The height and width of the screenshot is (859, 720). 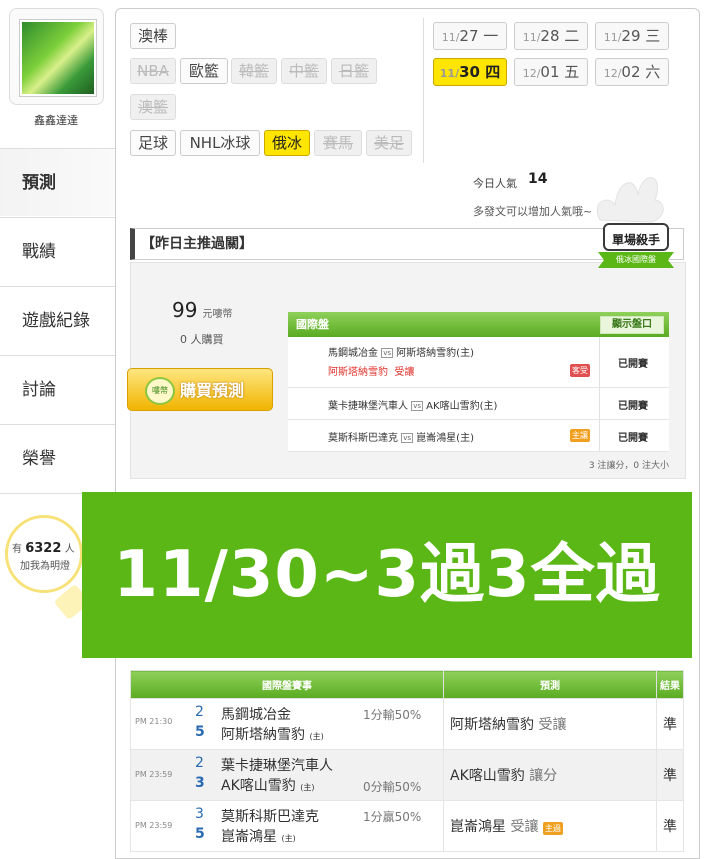 What do you see at coordinates (478, 362) in the screenshot?
I see `intl-row: 馬鋼城冶金 vs 阿斯塔納雪豹(主) 阿斯塔納雪豹 受讓 客受 已開賽` at bounding box center [478, 362].